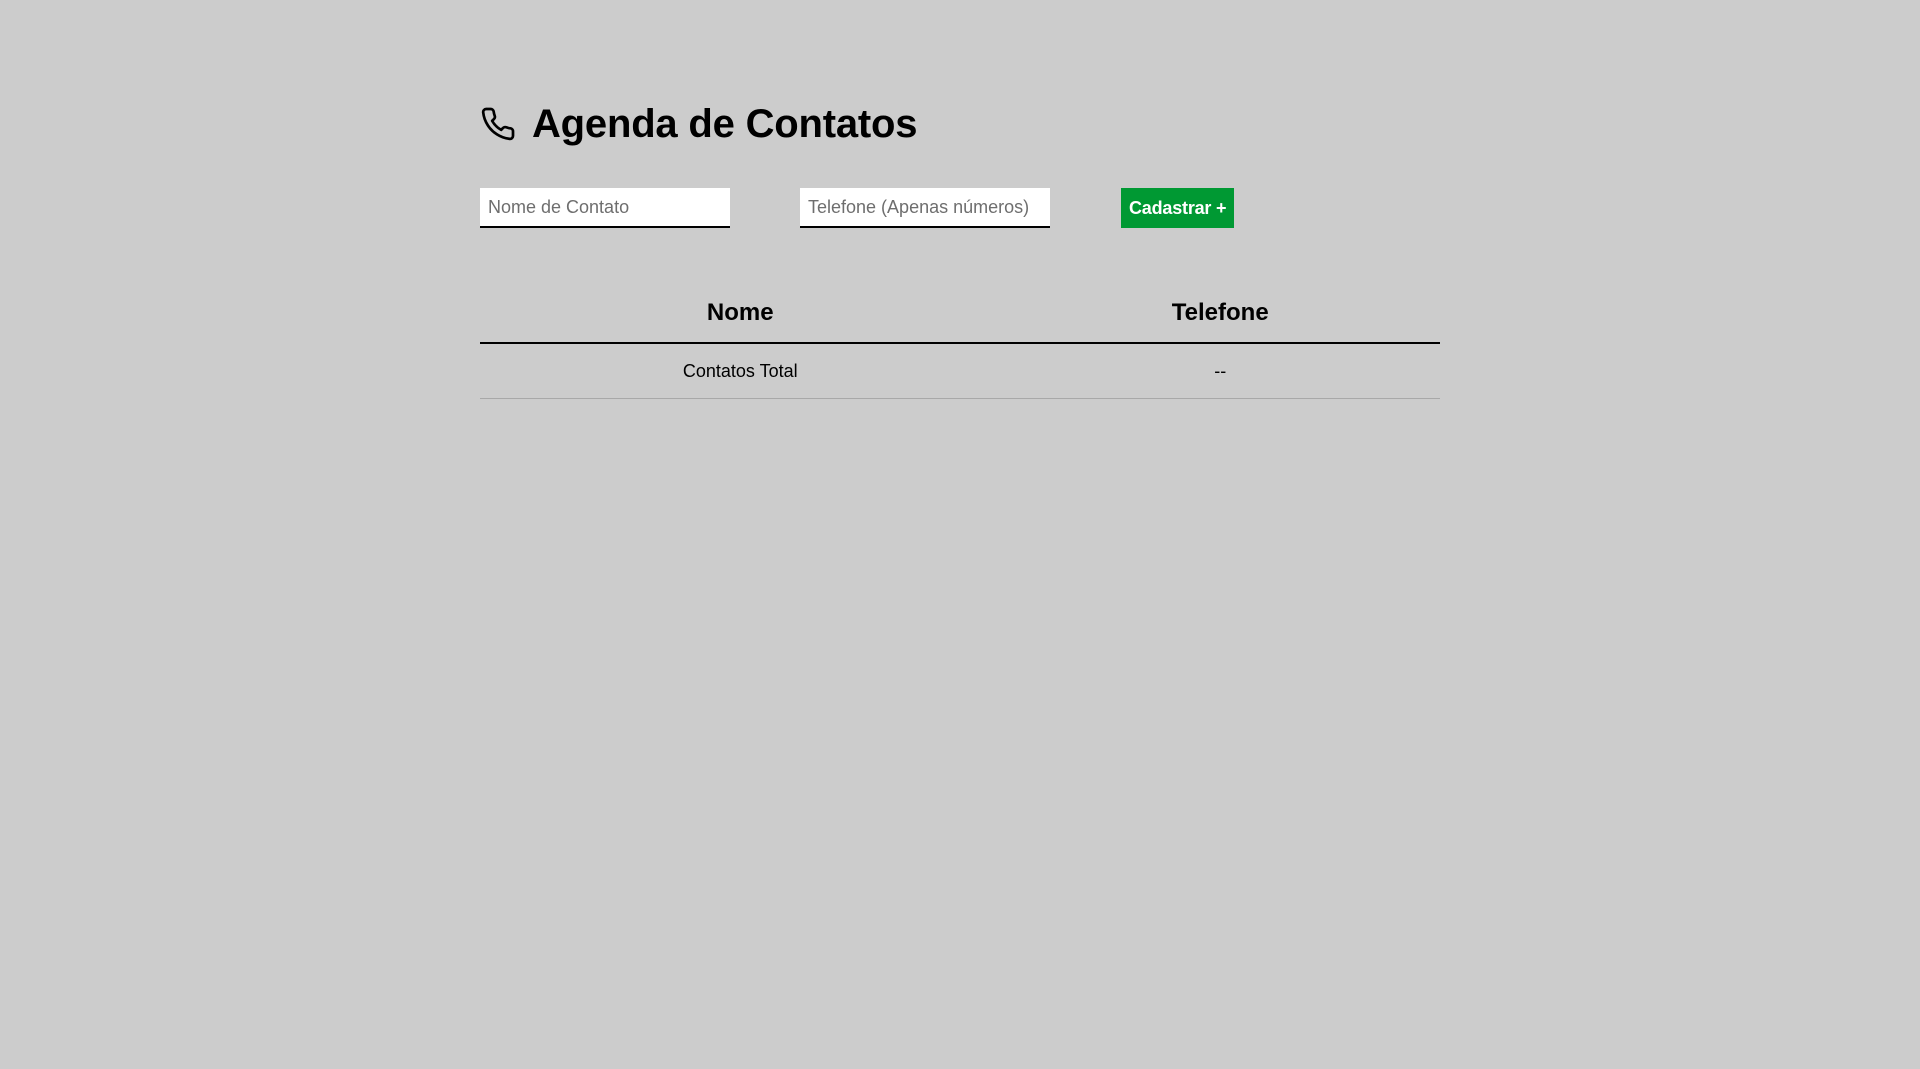 This screenshot has height=1069, width=1920. I want to click on column-header-phone: Telefone, so click(1220, 314).